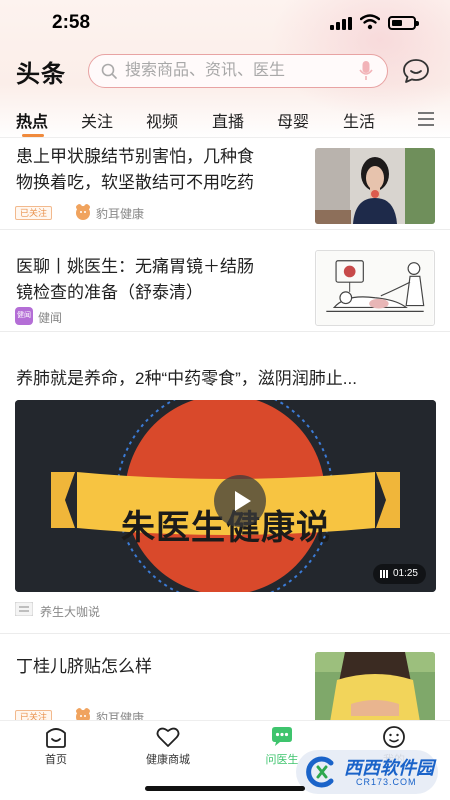 This screenshot has width=450, height=800. I want to click on tab-live: 直播, so click(228, 120).